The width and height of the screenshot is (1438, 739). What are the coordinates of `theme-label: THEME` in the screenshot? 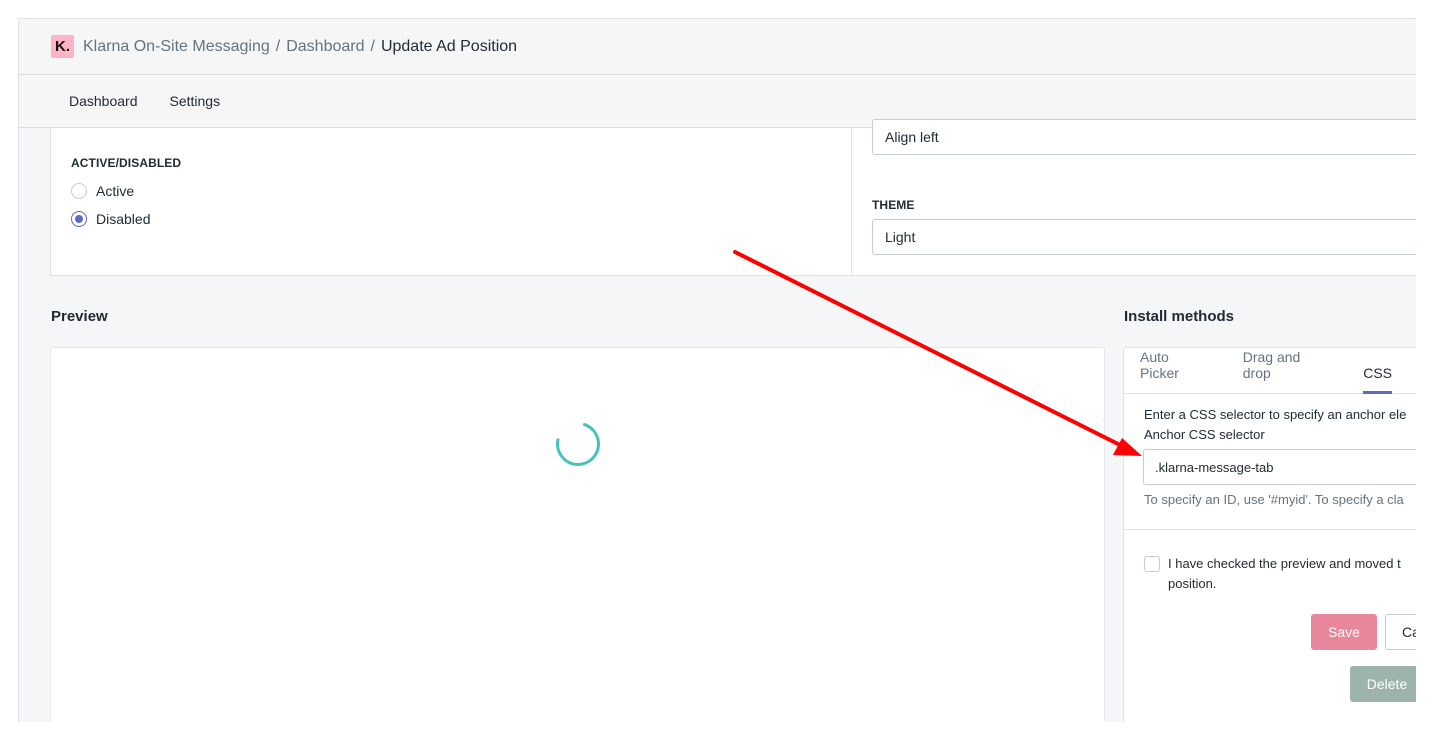 It's located at (893, 205).